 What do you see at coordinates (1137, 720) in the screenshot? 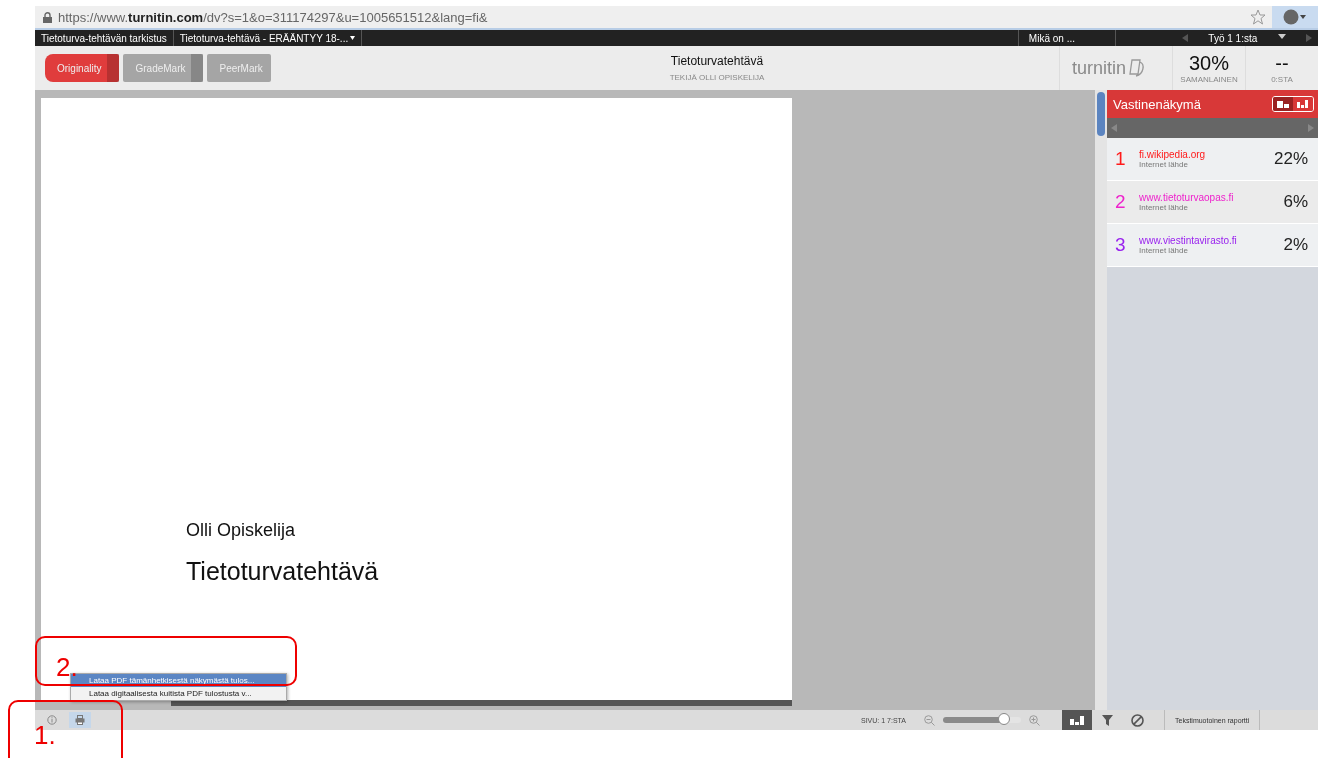
I see `block-icon` at bounding box center [1137, 720].